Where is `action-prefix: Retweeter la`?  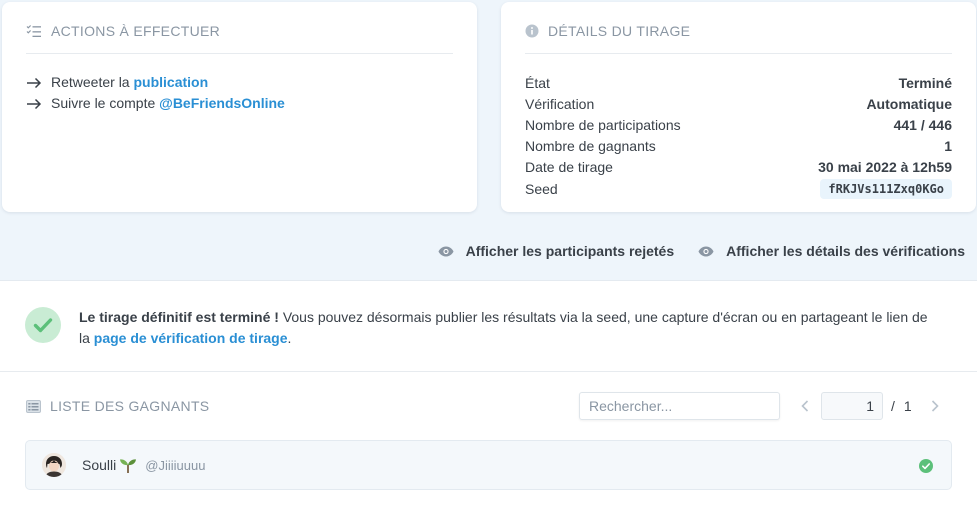 action-prefix: Retweeter la is located at coordinates (90, 82).